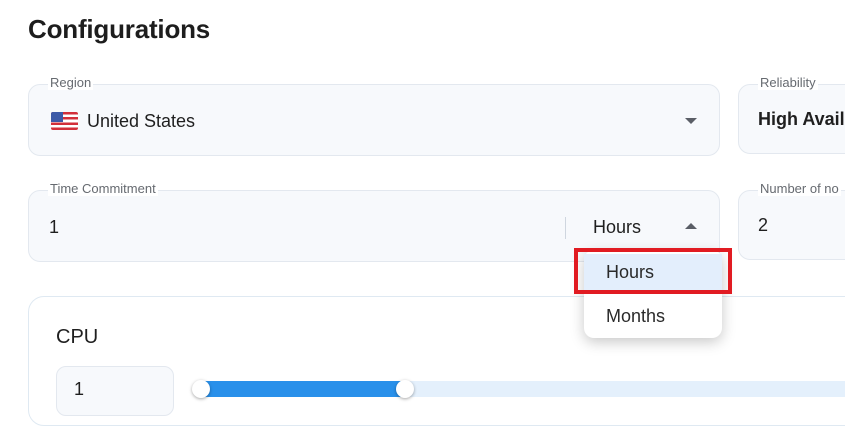  What do you see at coordinates (303, 389) in the screenshot?
I see `cpu-slider-fill` at bounding box center [303, 389].